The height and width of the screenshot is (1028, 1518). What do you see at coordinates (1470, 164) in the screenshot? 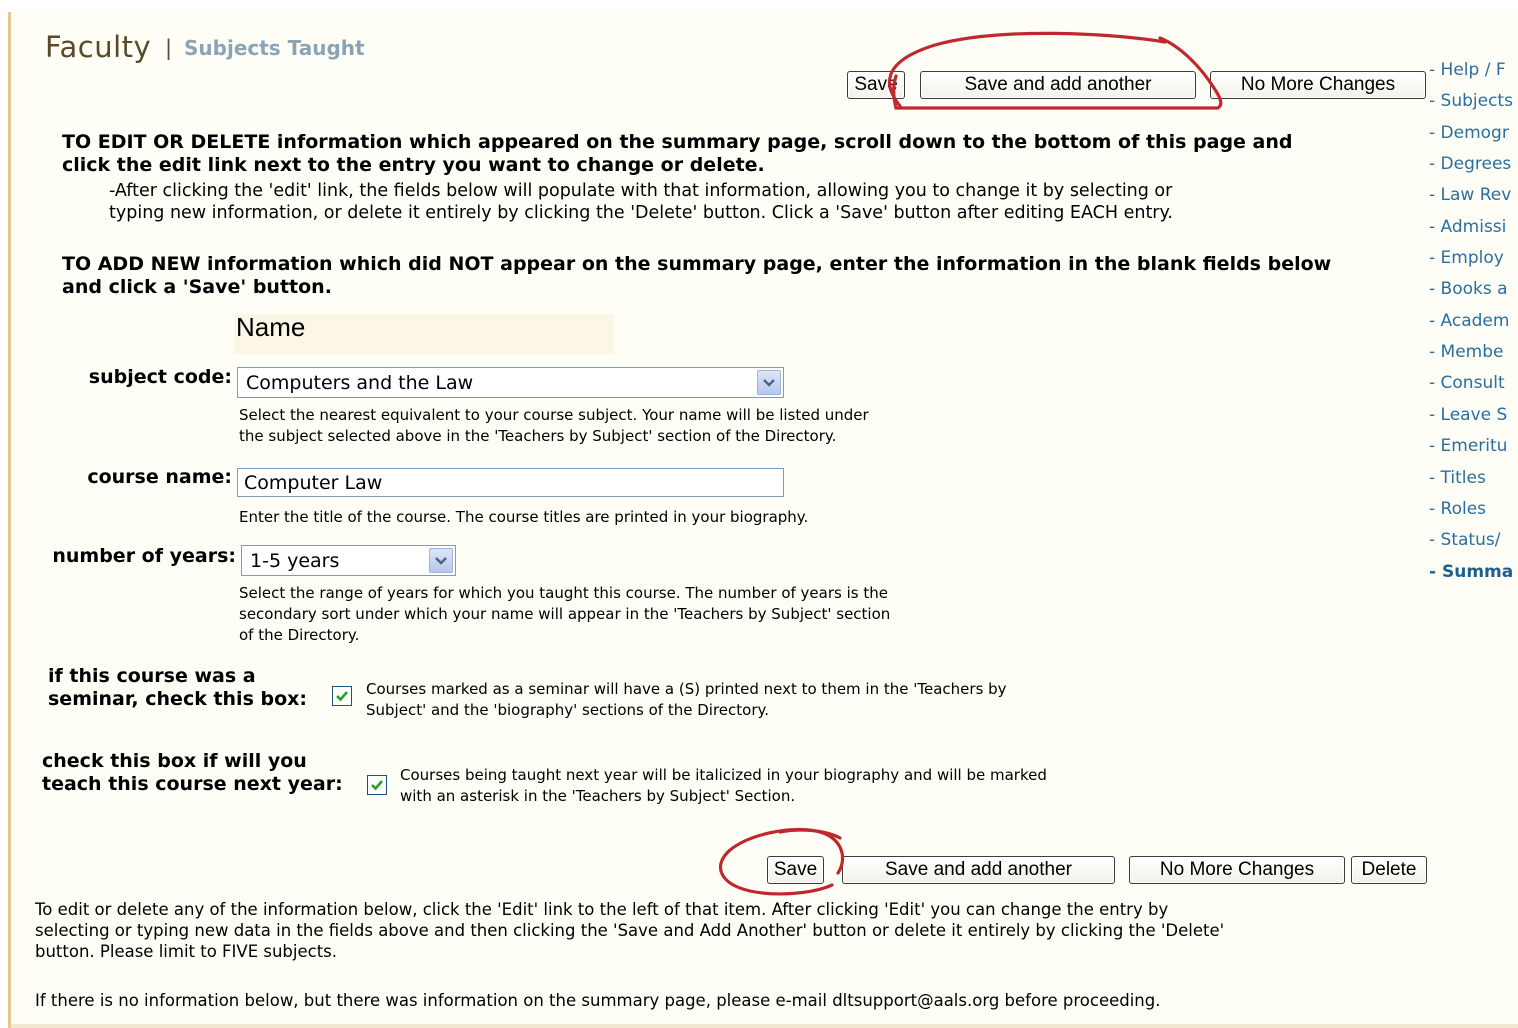
I see `sidebar-item-degrees: - Degrees` at bounding box center [1470, 164].